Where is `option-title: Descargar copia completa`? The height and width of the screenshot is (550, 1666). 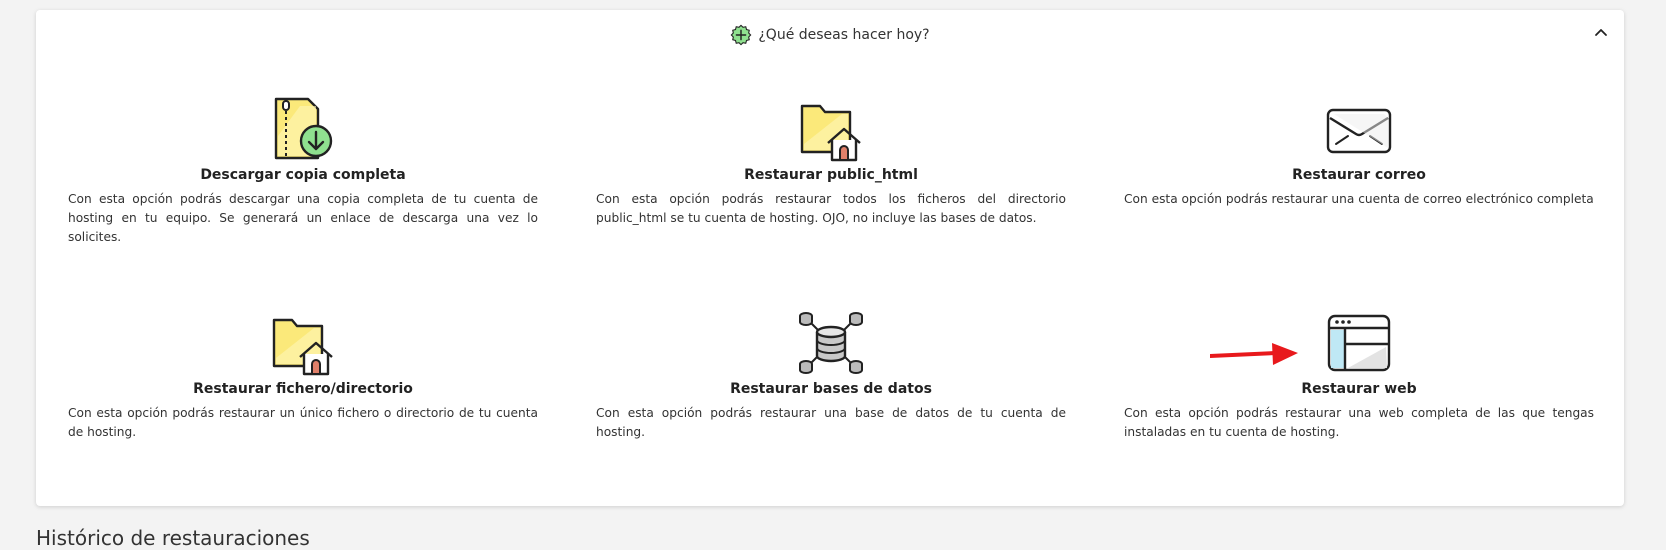 option-title: Descargar copia completa is located at coordinates (303, 175).